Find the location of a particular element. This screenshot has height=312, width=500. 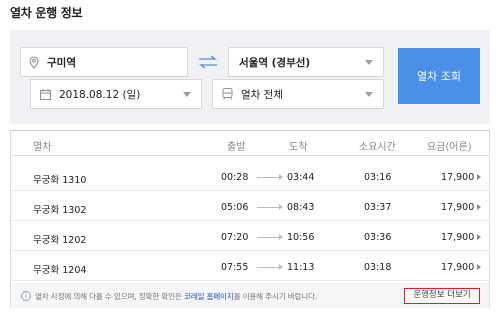

korail-homepage-link: 코레일 홈페이지 is located at coordinates (209, 296).